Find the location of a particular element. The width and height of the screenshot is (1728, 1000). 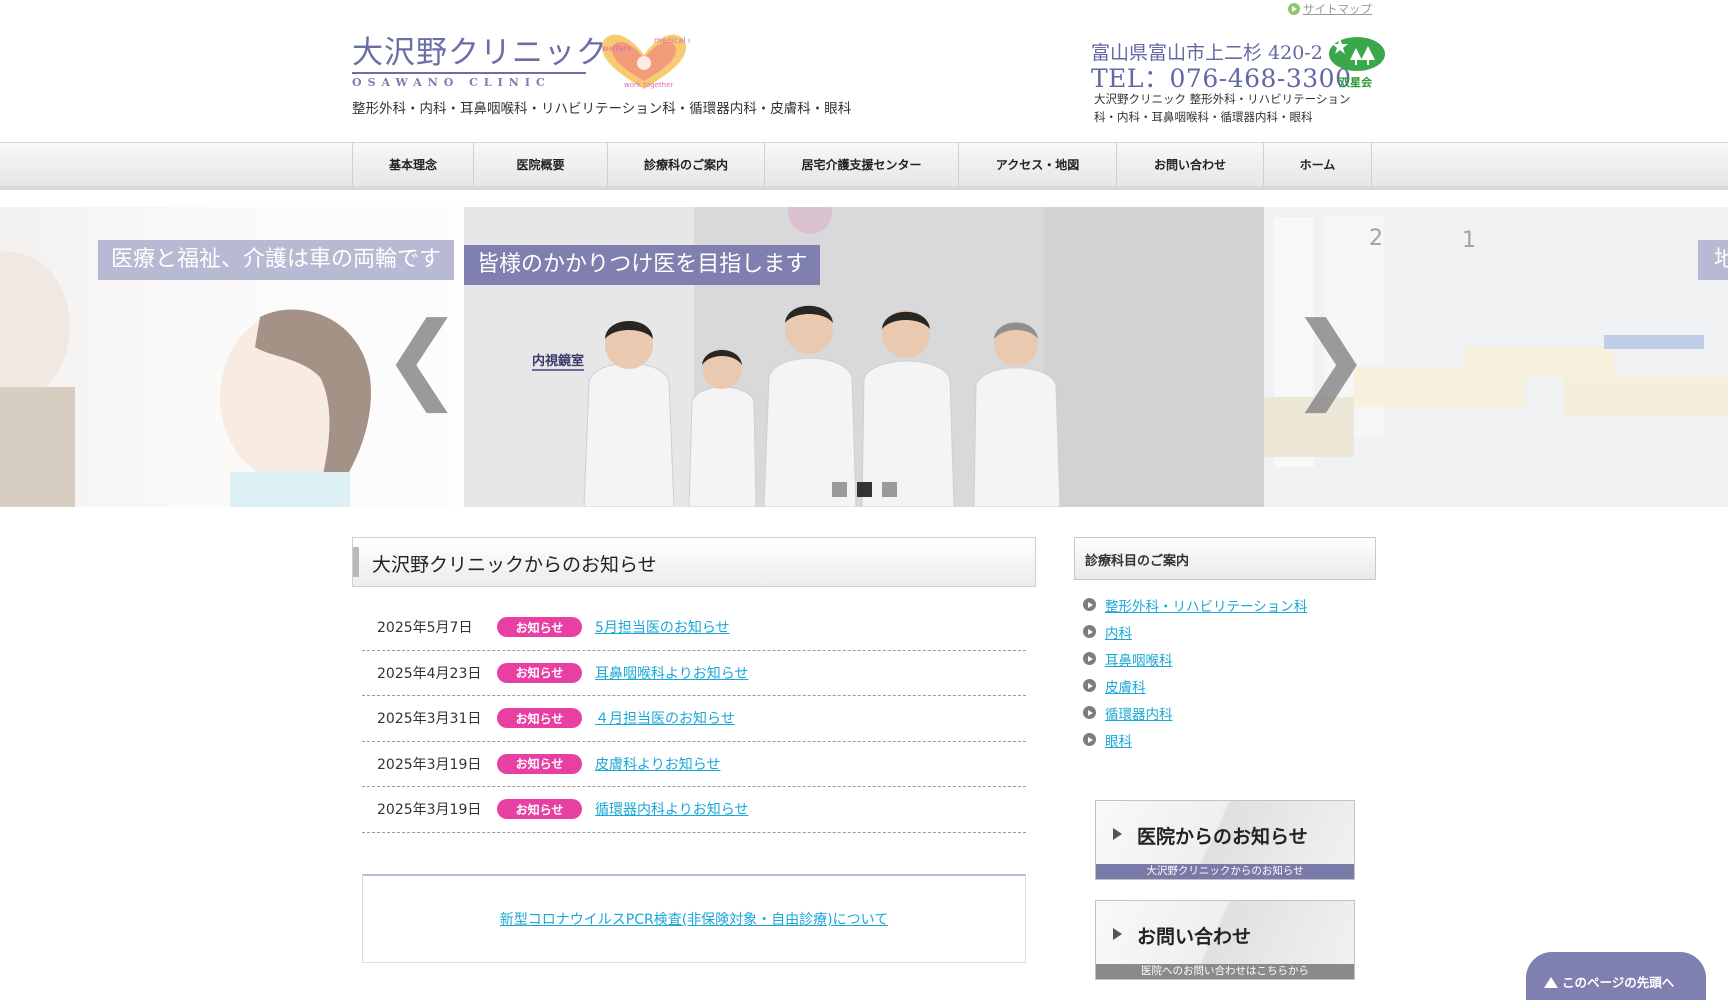

contact-banner-subtitle: 医院へのお問い合わせはこちらから is located at coordinates (1225, 971).